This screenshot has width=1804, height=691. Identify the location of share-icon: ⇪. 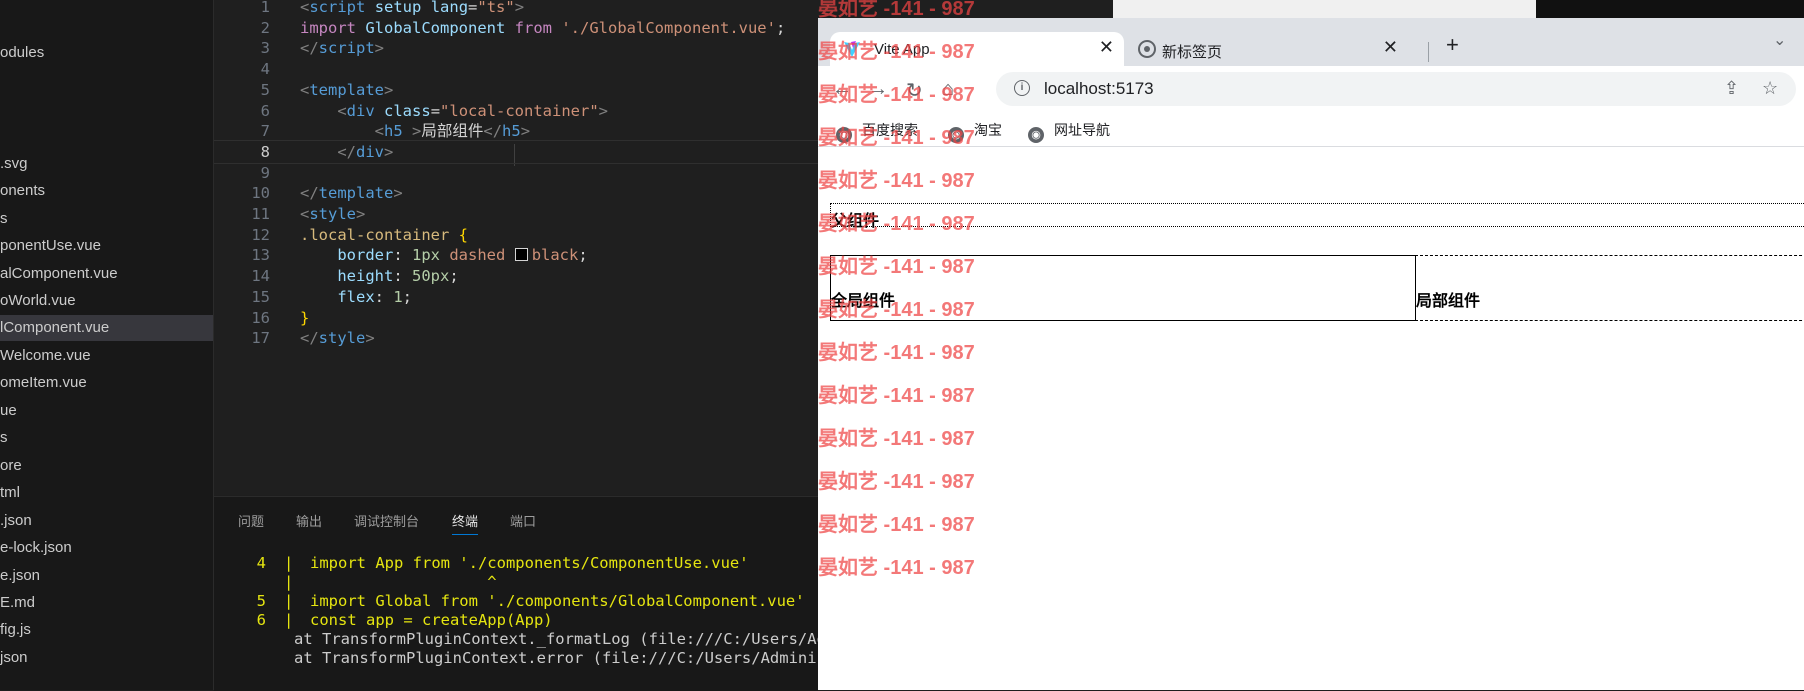
(1731, 88).